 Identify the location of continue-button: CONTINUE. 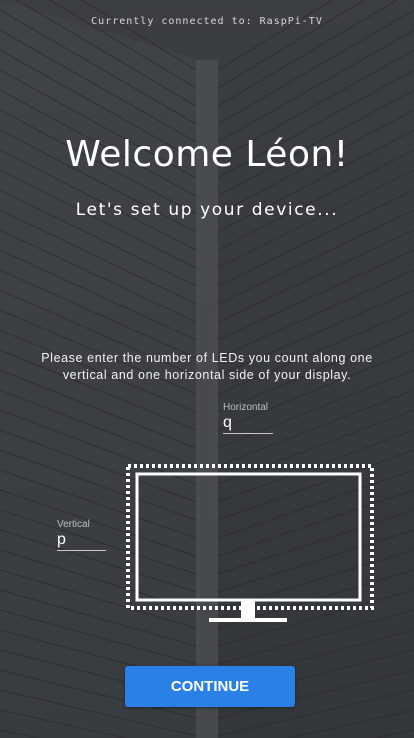
(210, 686).